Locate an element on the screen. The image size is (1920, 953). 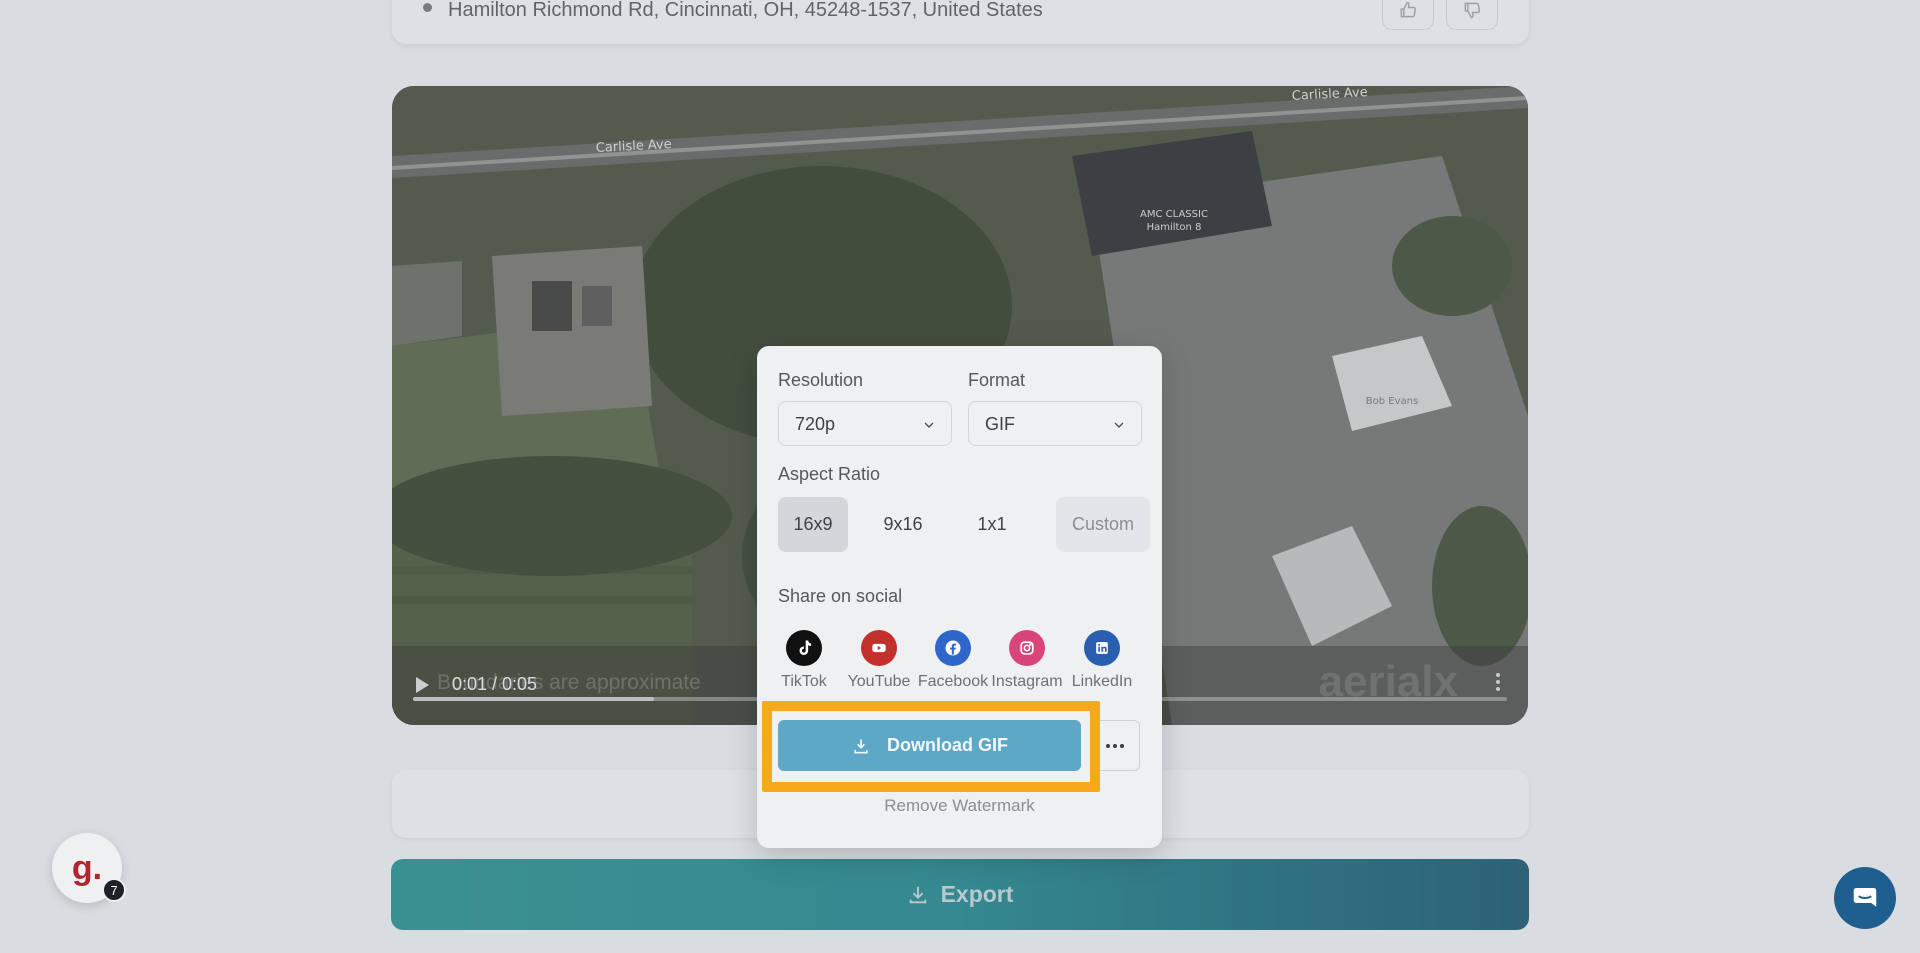
thumbs-down-button is located at coordinates (1472, 15).